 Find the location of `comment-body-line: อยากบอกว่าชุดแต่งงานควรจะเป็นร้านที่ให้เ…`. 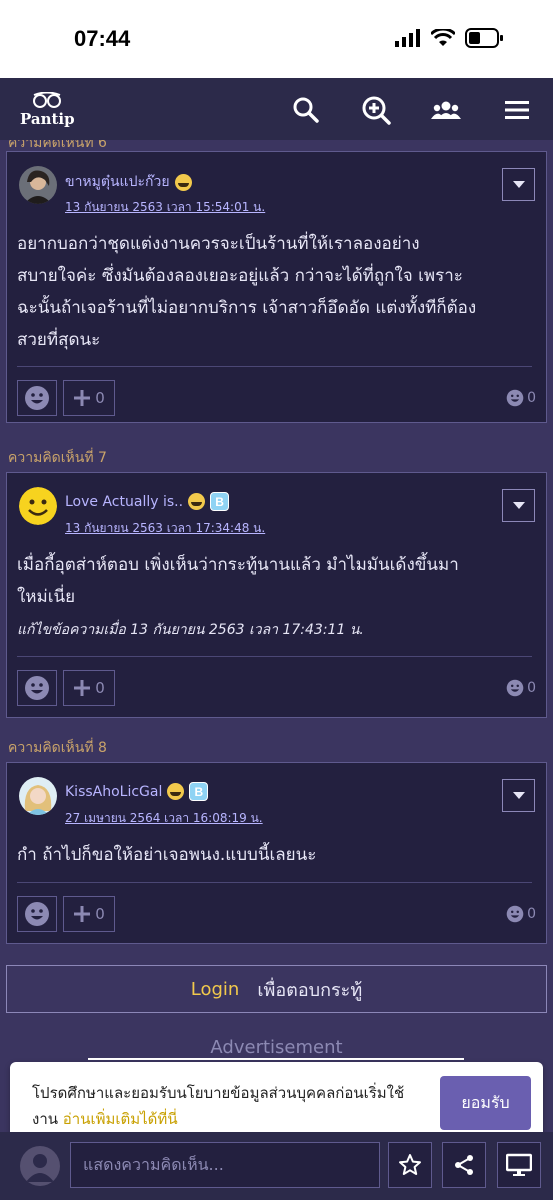

comment-body-line: อยากบอกว่าชุดแต่งงานควรจะเป็นร้านที่ให้เ… is located at coordinates (218, 244).